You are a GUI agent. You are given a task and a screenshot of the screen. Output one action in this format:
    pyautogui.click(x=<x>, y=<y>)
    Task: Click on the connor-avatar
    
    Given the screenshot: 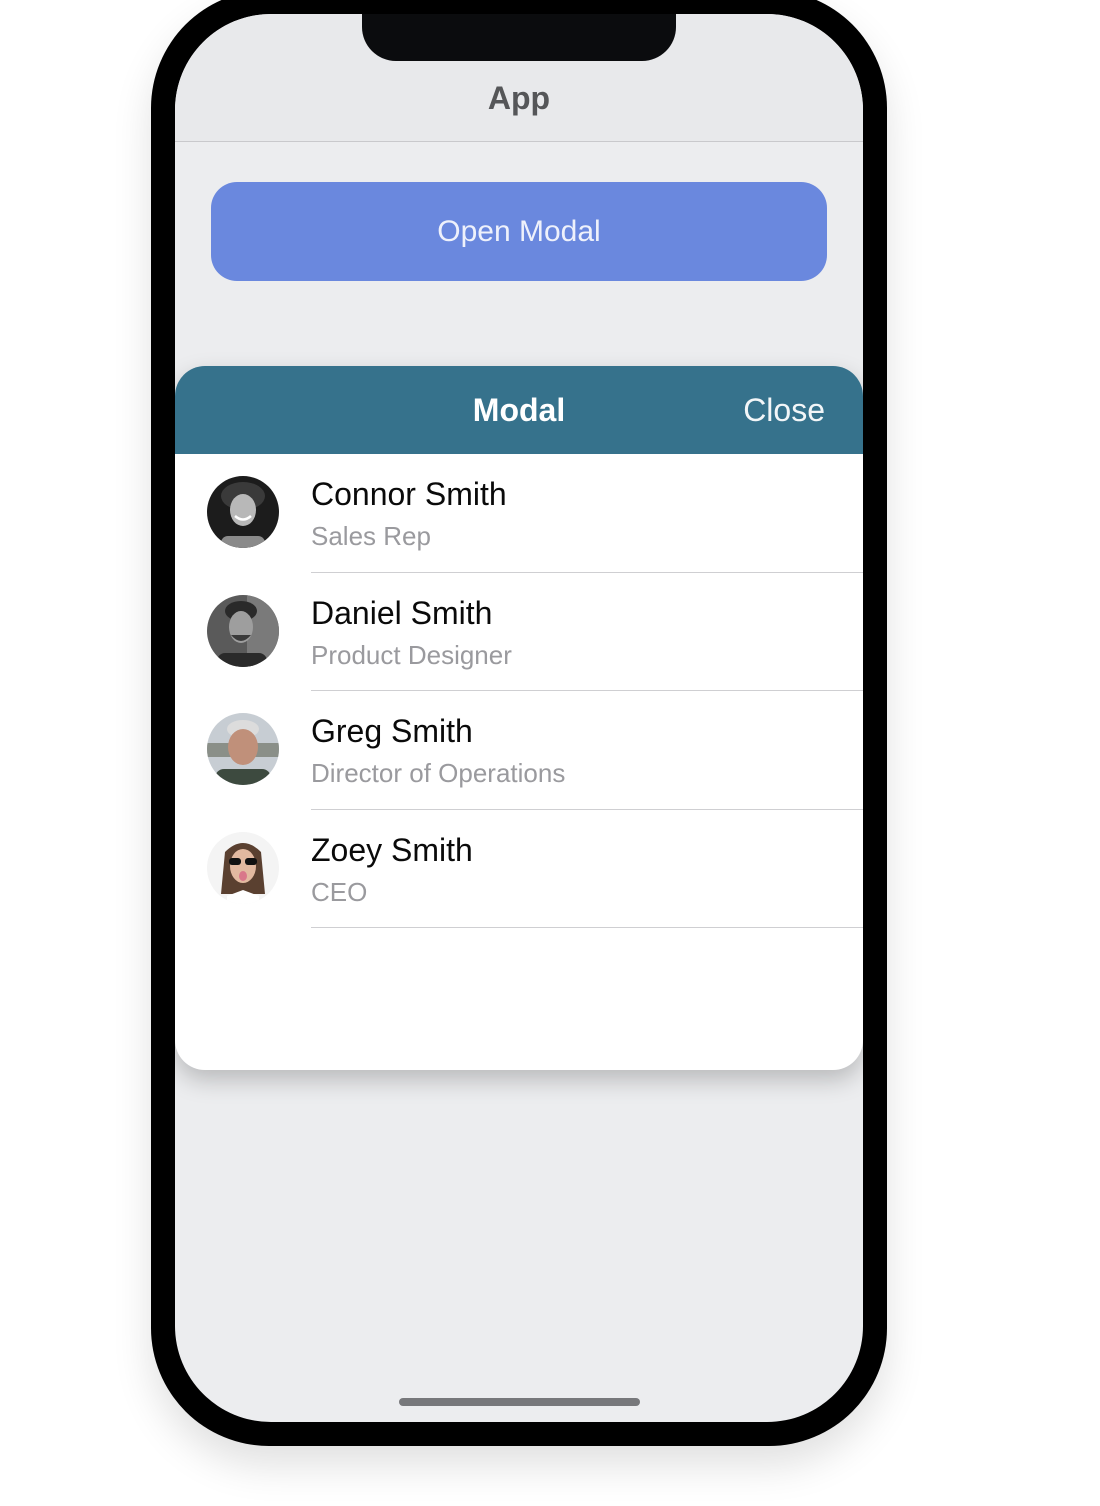 What is the action you would take?
    pyautogui.click(x=243, y=512)
    